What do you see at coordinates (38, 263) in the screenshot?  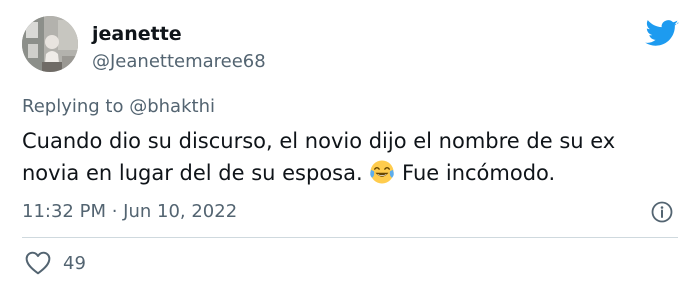 I see `heart-icon` at bounding box center [38, 263].